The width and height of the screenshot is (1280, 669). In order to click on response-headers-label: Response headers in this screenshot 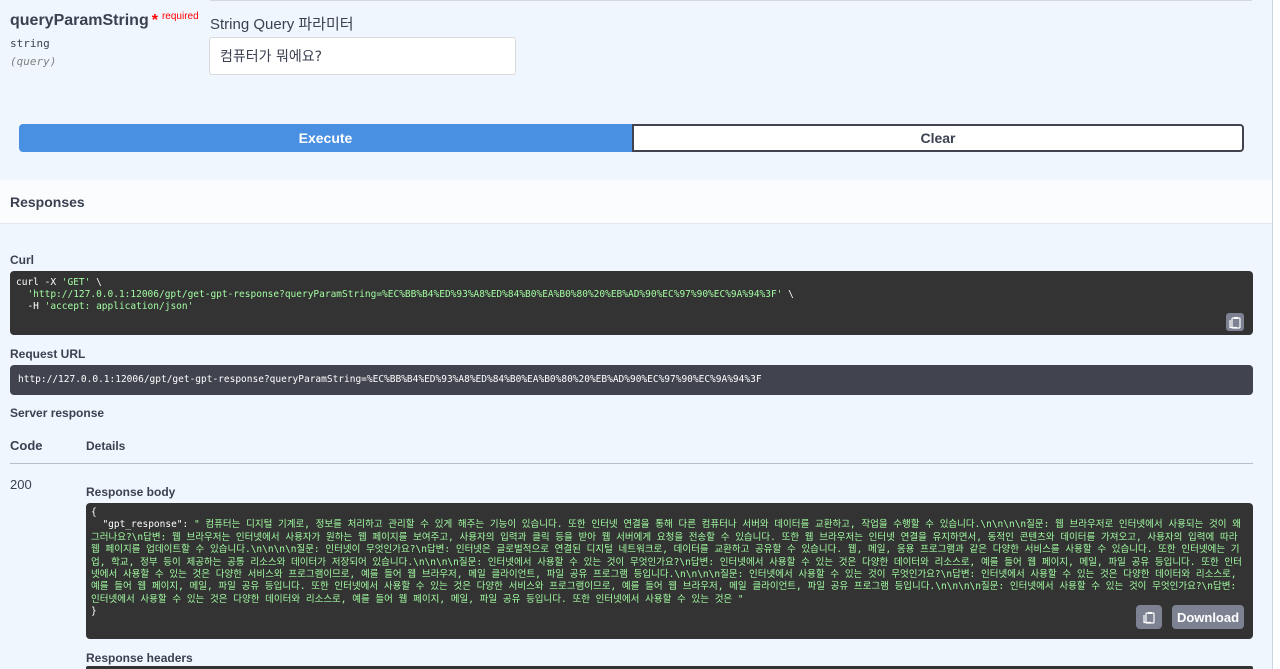, I will do `click(139, 658)`.